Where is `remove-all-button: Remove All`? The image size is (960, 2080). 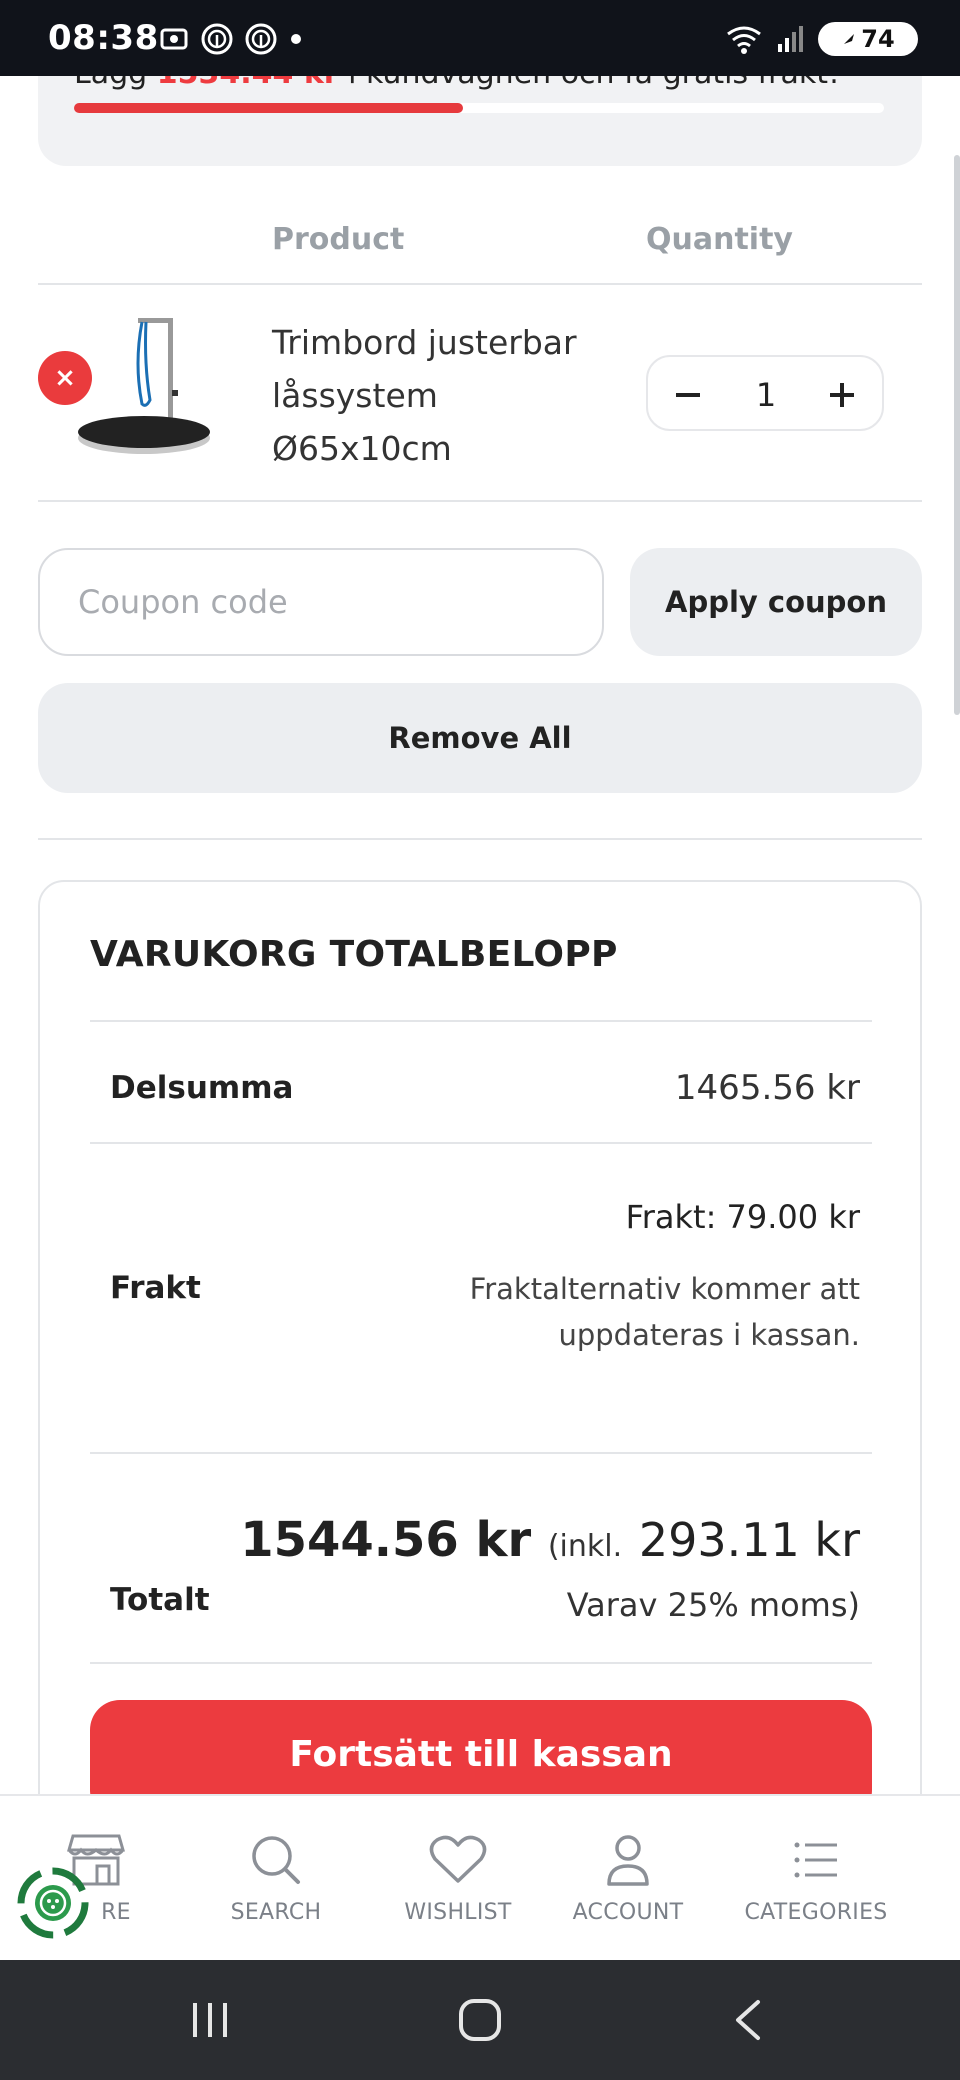
remove-all-button: Remove All is located at coordinates (480, 738).